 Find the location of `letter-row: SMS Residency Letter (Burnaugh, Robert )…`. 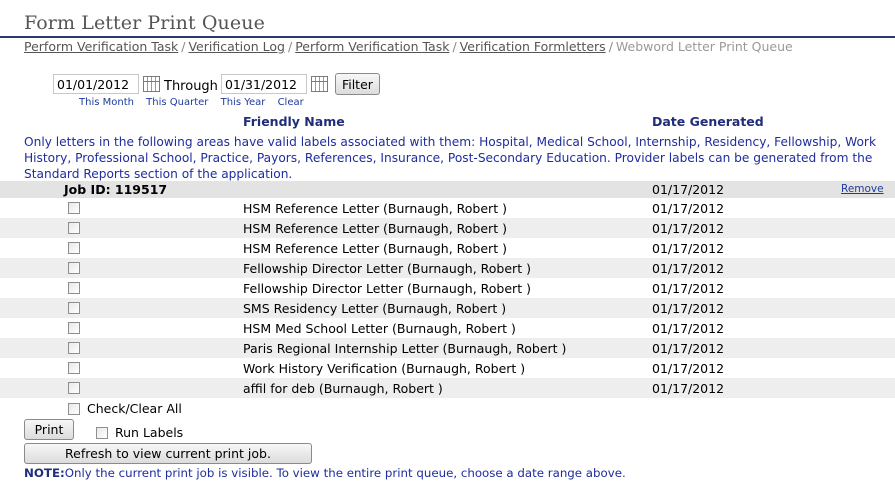

letter-row: SMS Residency Letter (Burnaugh, Robert )… is located at coordinates (447, 308).